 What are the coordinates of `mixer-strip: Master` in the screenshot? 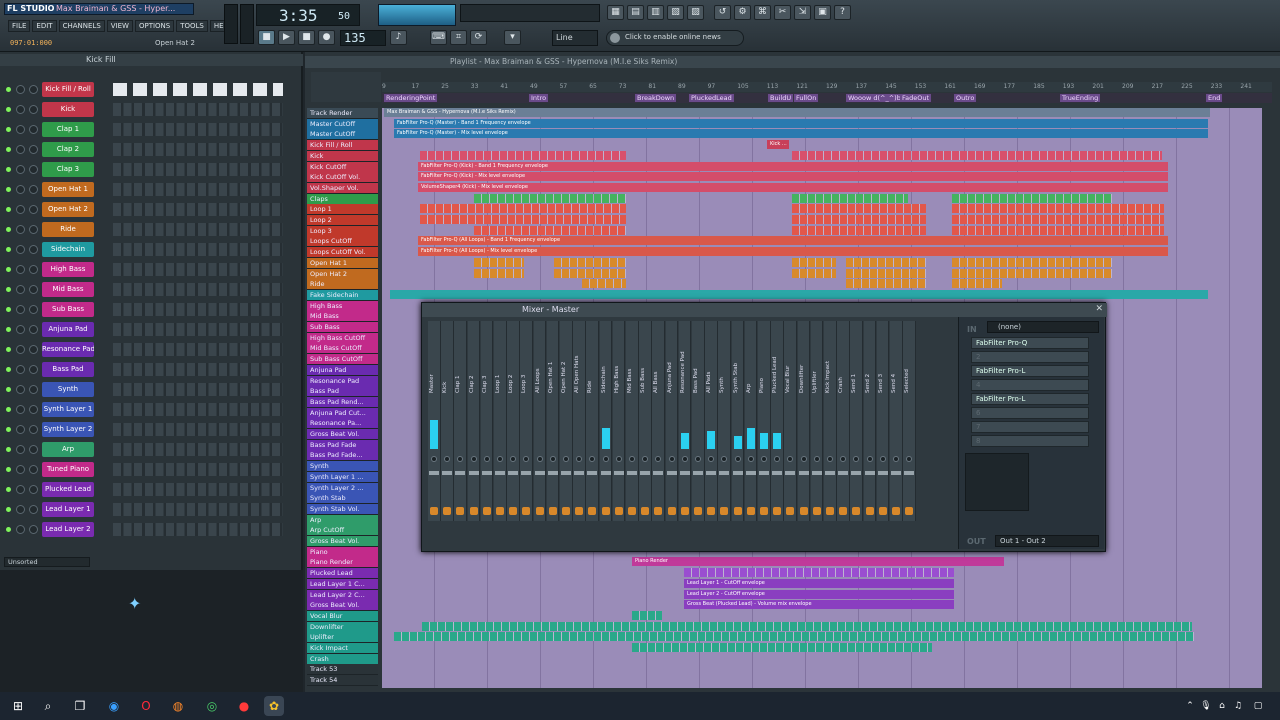 It's located at (434, 421).